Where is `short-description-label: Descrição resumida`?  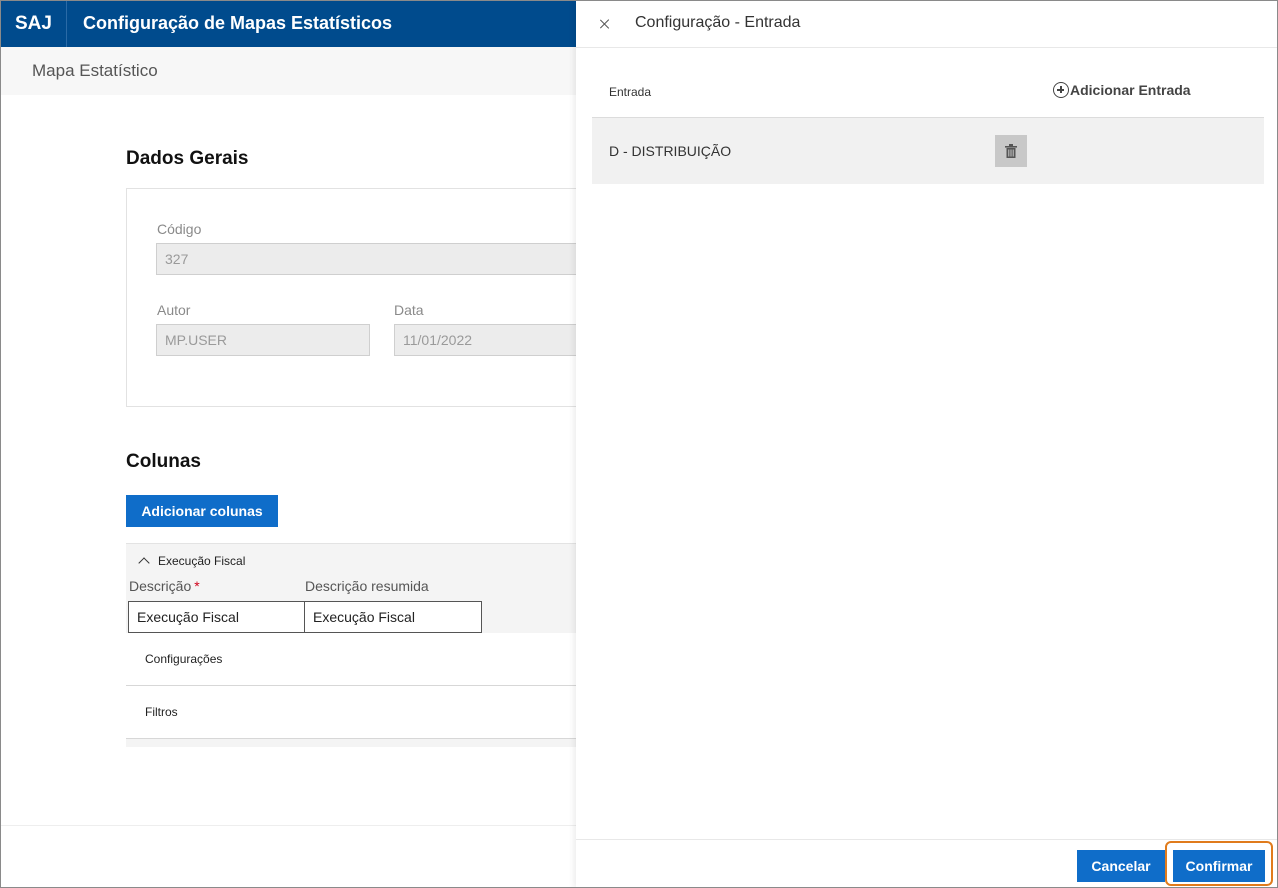
short-description-label: Descrição resumida is located at coordinates (367, 586).